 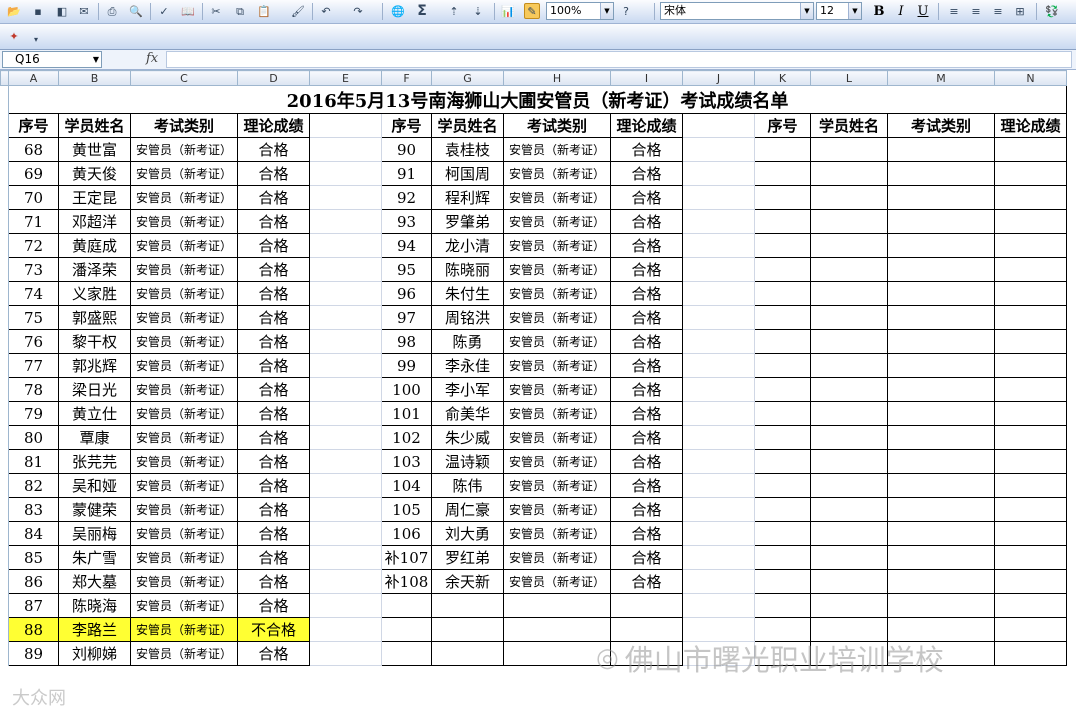 I want to click on hyperlink-icon: 🌐, so click(x=398, y=11).